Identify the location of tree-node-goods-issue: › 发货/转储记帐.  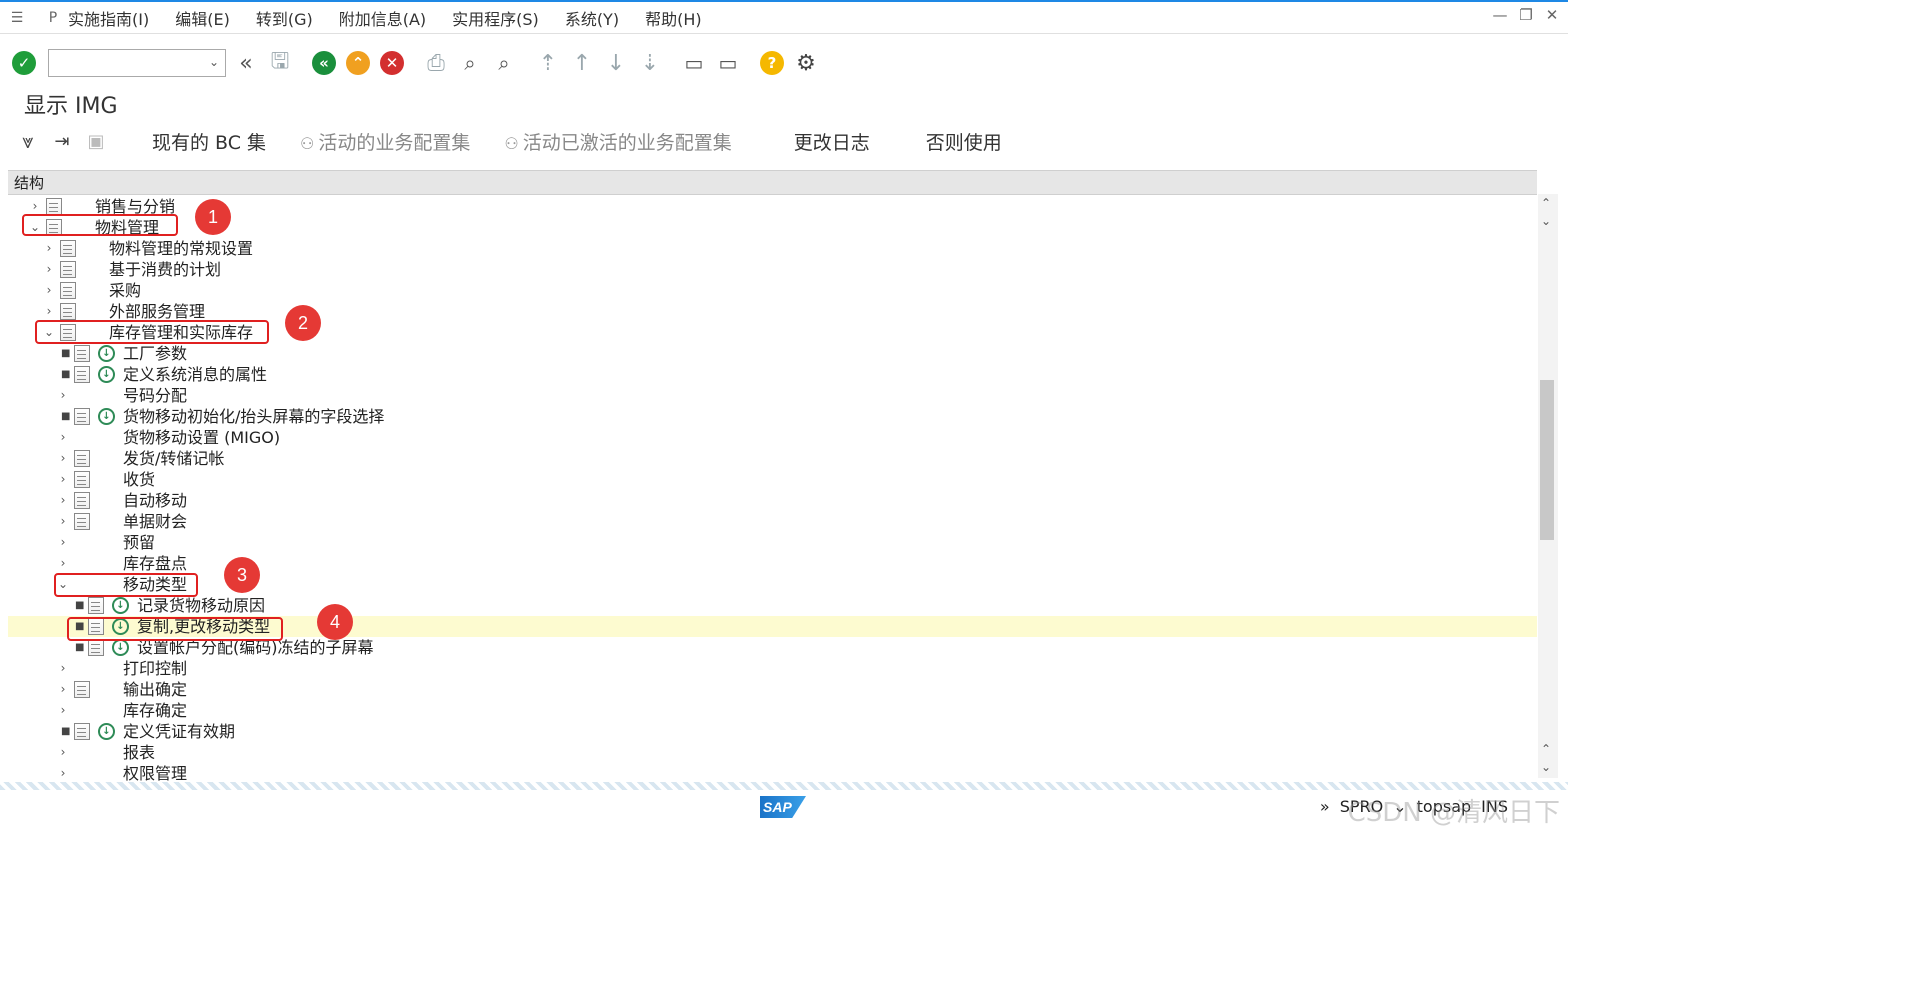
(772, 458).